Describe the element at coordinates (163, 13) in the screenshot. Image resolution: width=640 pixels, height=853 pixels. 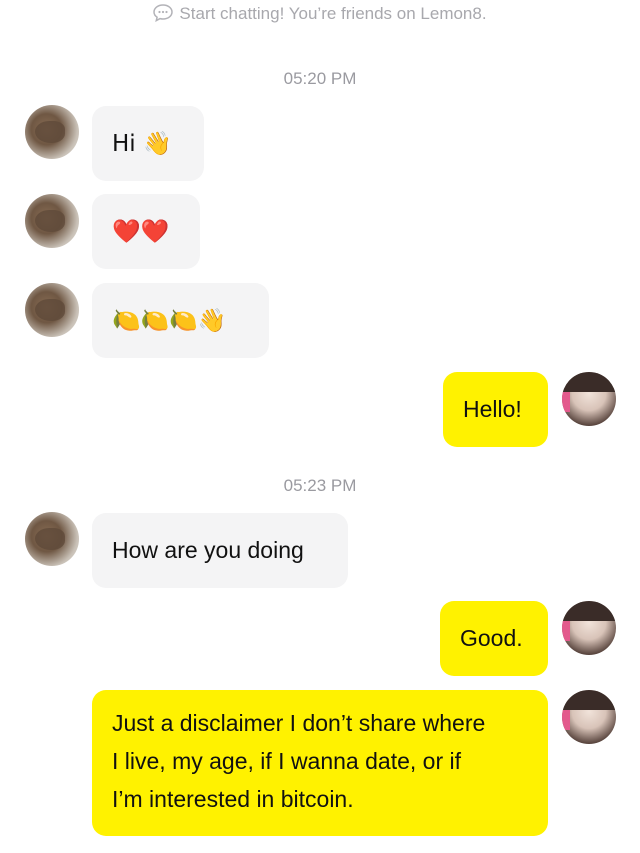
I see `chat-bubble-icon` at that location.